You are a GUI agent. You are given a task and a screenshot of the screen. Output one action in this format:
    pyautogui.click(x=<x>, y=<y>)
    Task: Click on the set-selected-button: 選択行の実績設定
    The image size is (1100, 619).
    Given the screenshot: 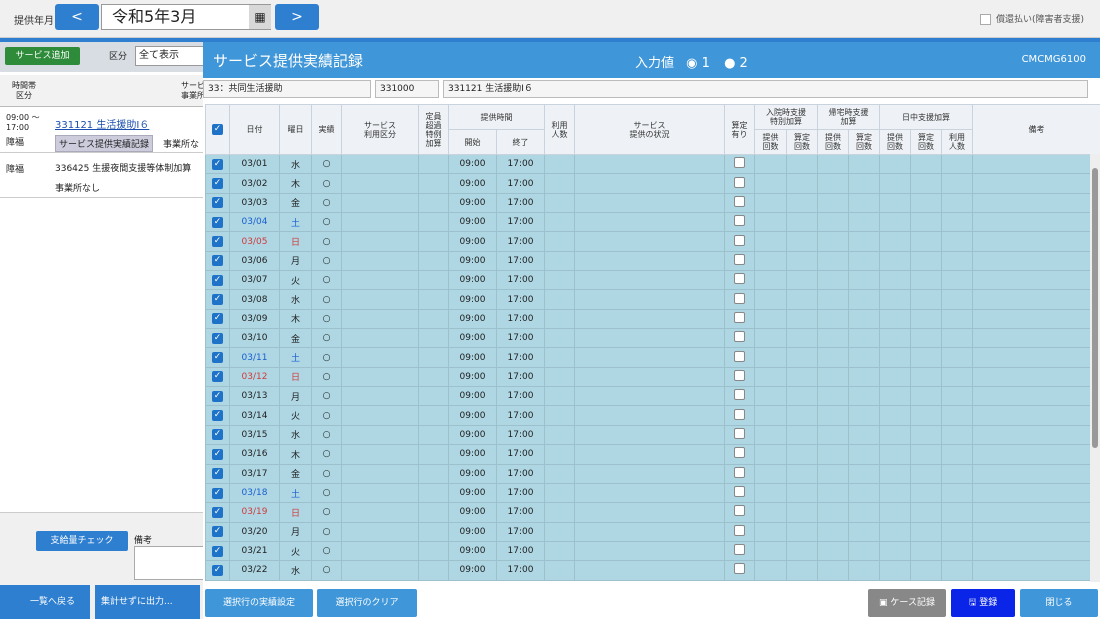 What is the action you would take?
    pyautogui.click(x=259, y=603)
    